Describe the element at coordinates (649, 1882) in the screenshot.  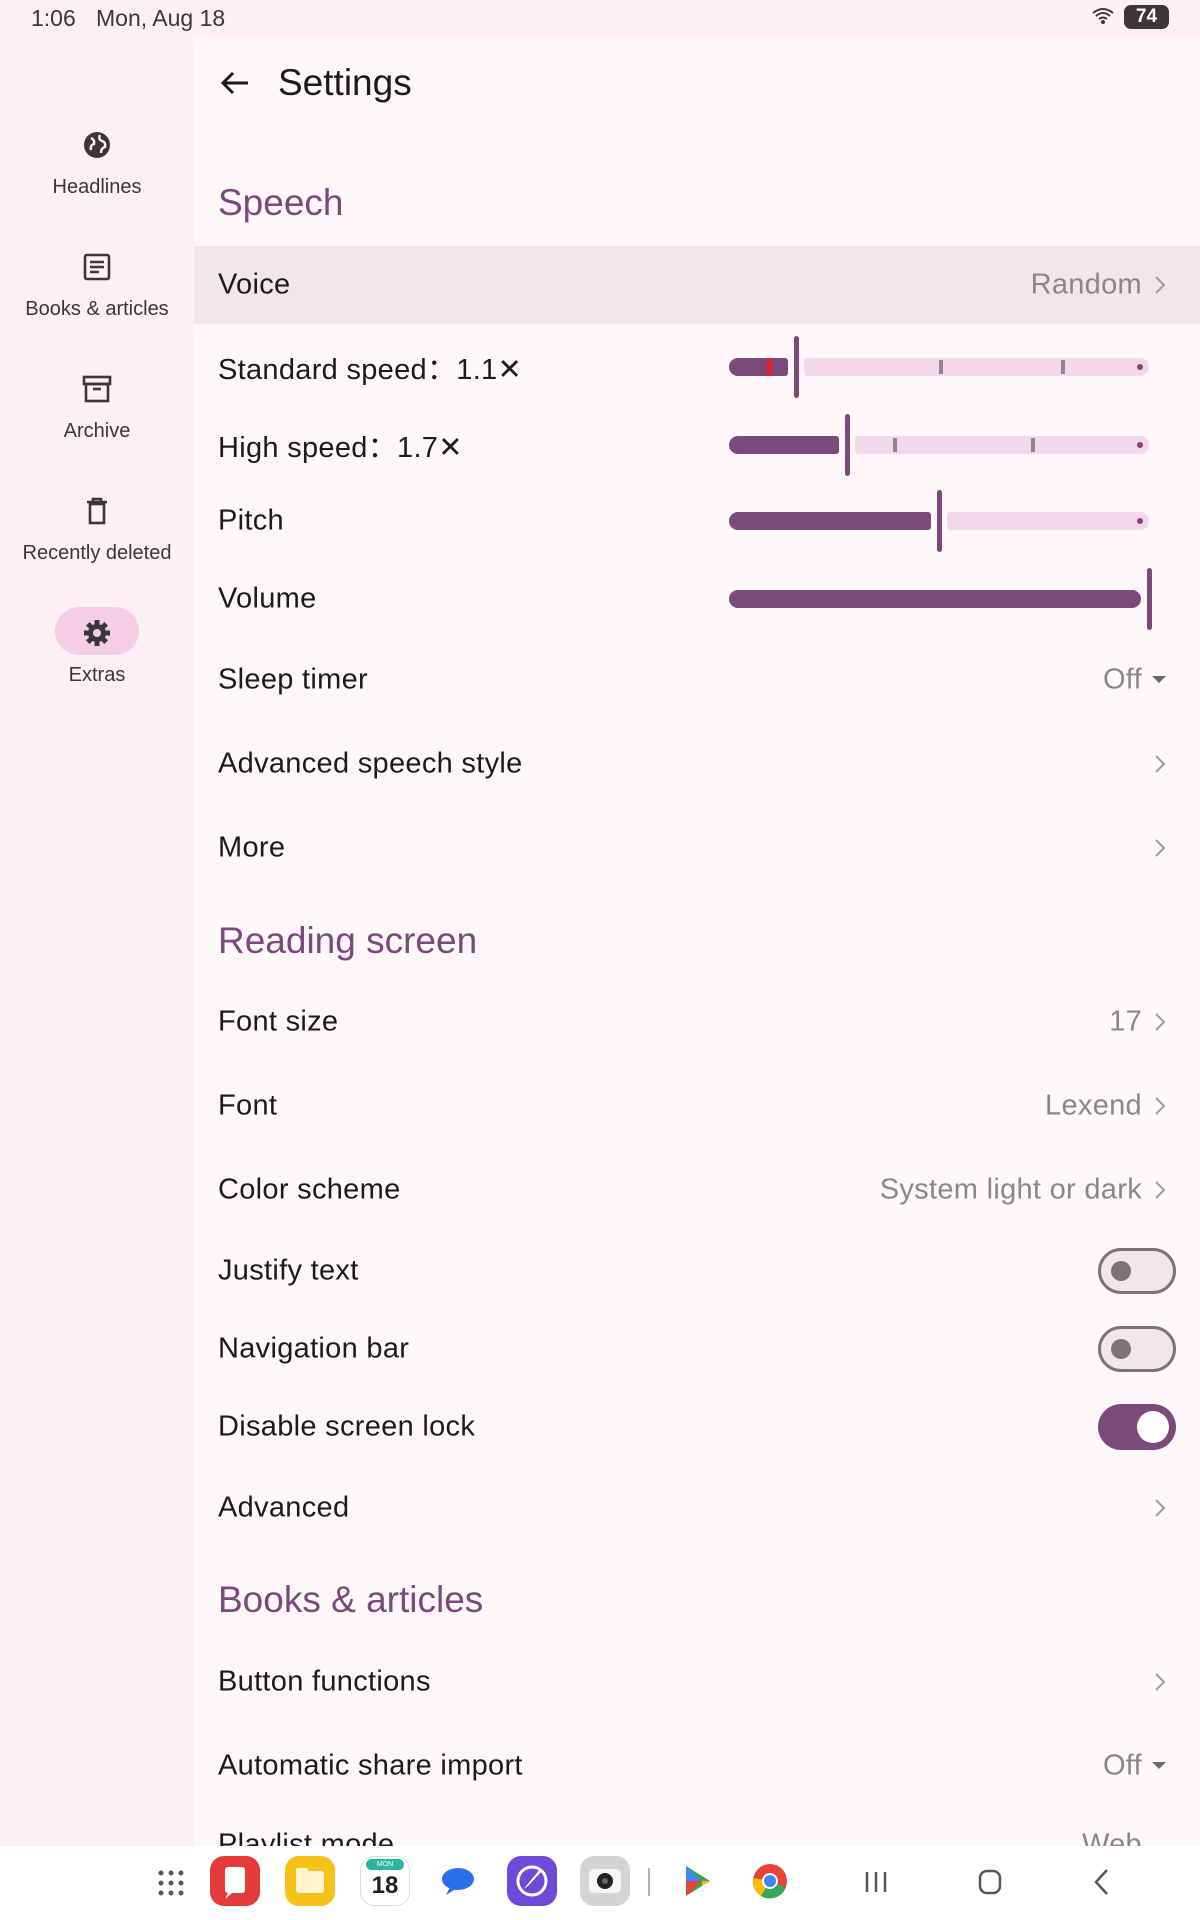
I see `dock-divider` at that location.